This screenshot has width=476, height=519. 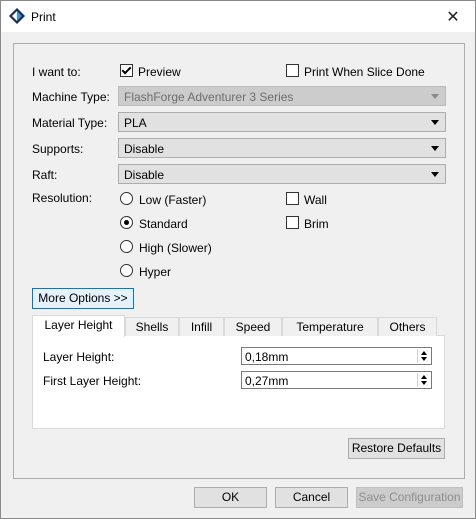 What do you see at coordinates (172, 200) in the screenshot?
I see `resolution-low-label: Low (Faster)` at bounding box center [172, 200].